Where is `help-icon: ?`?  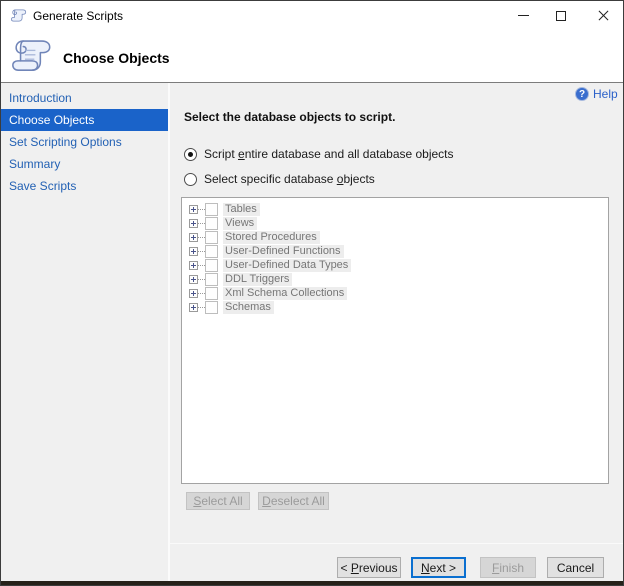
help-icon: ? is located at coordinates (582, 94).